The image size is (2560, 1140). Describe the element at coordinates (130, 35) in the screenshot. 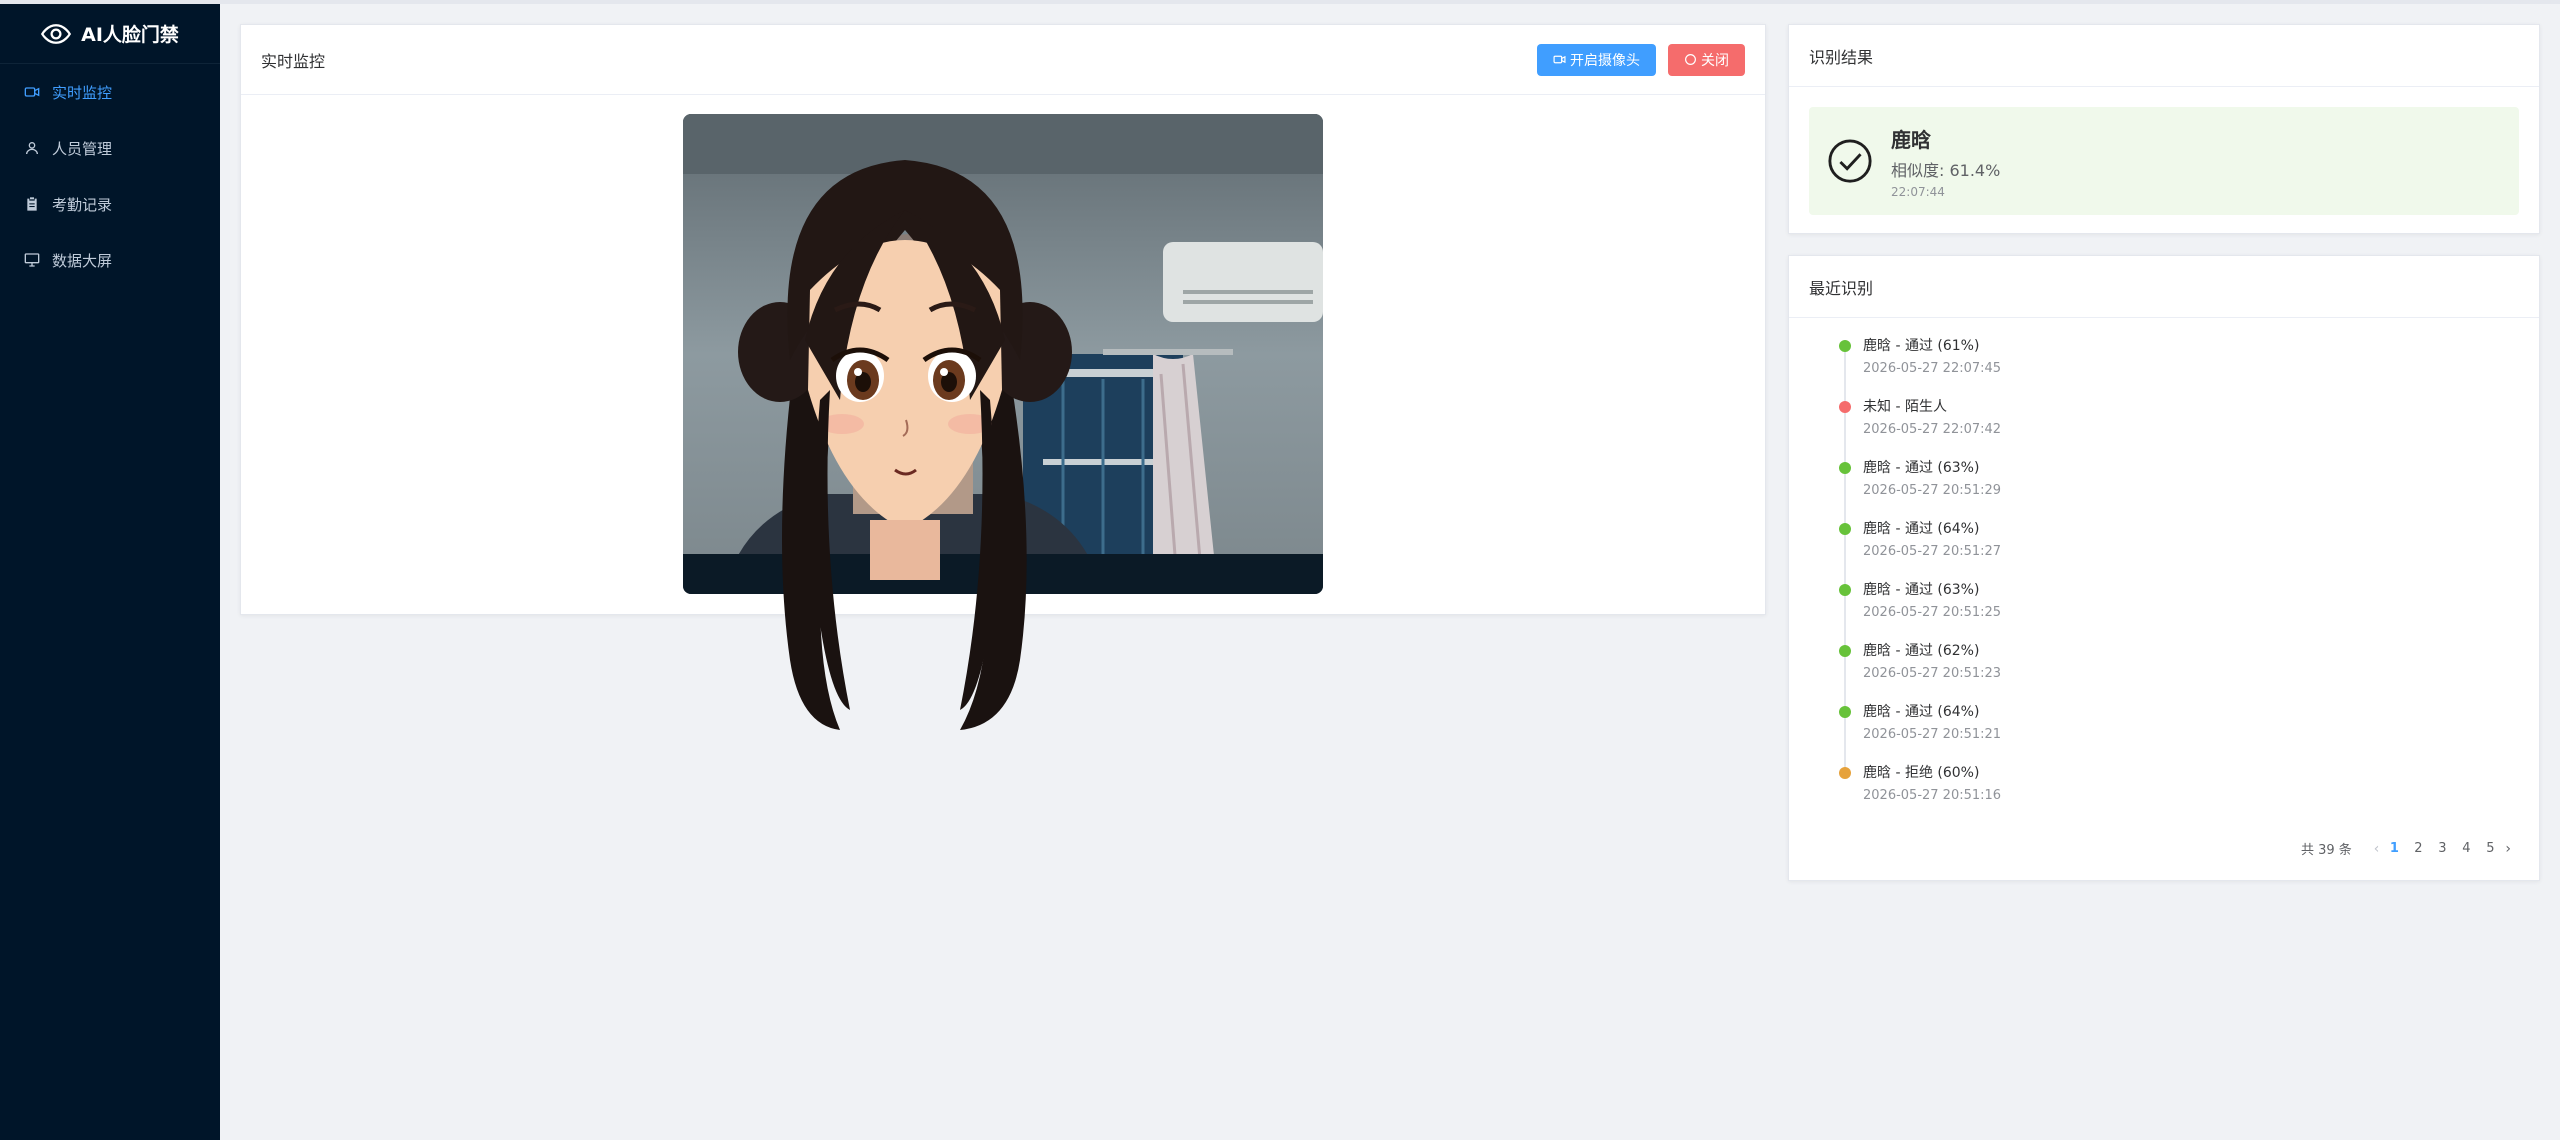

I see `app-title: AI人脸门禁` at that location.